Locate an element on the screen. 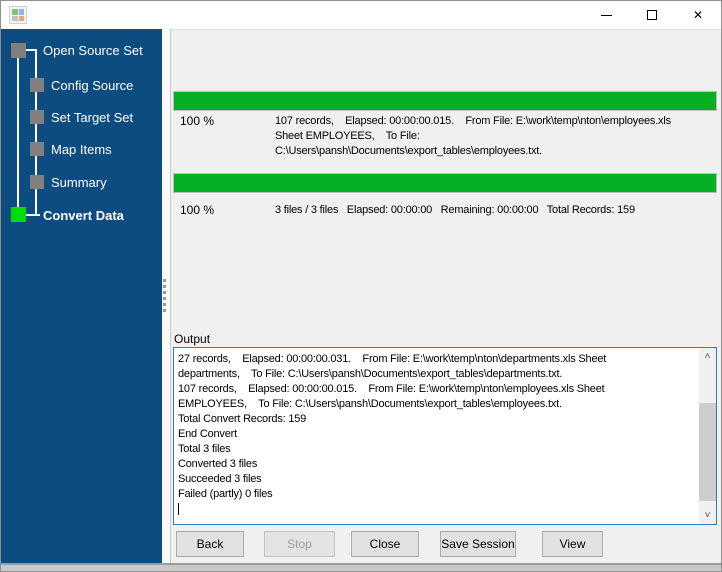 The image size is (722, 572). sidebar-item-open-source-set: Open Source Set is located at coordinates (93, 50).